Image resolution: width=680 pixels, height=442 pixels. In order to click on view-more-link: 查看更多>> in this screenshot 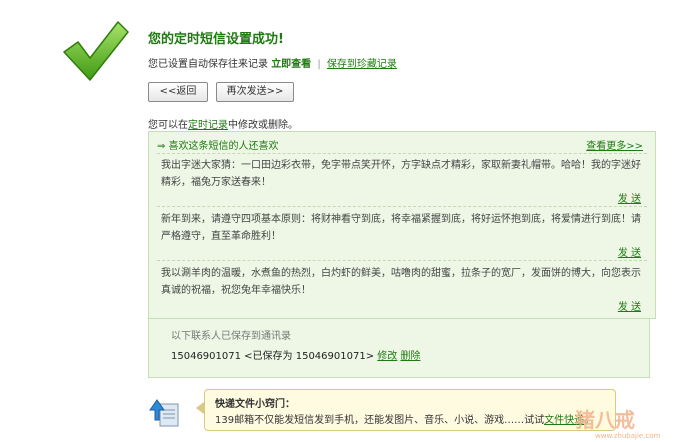, I will do `click(614, 144)`.